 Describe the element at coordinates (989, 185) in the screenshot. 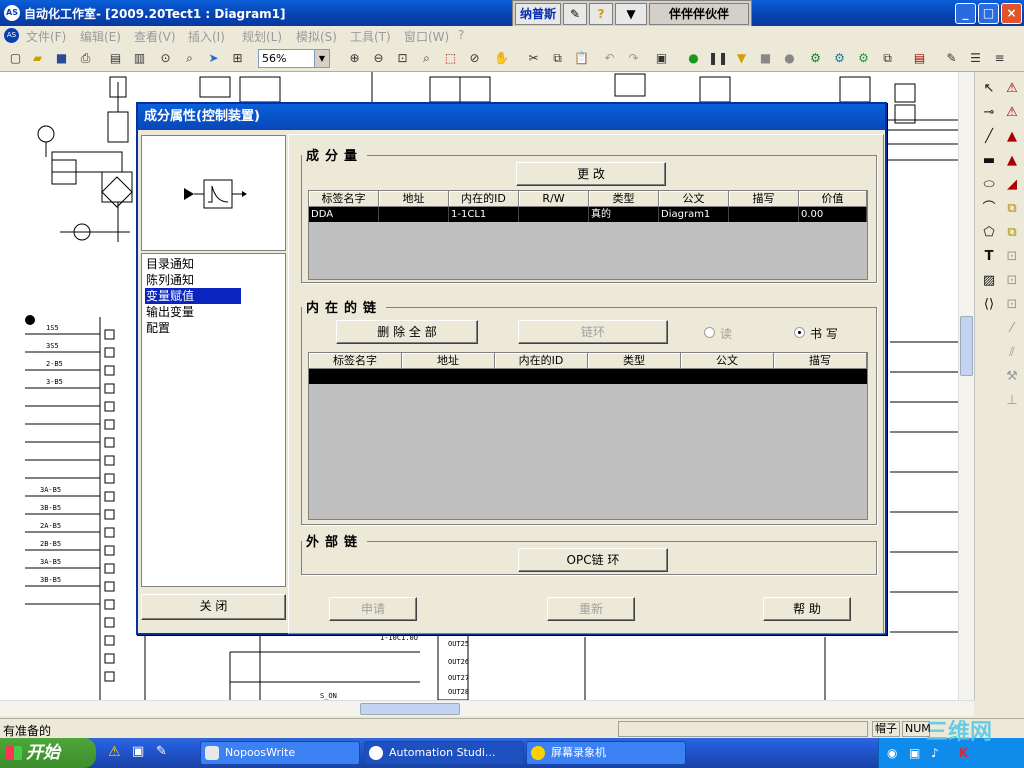

I see `ellipse-tool-icon: ⬭` at that location.